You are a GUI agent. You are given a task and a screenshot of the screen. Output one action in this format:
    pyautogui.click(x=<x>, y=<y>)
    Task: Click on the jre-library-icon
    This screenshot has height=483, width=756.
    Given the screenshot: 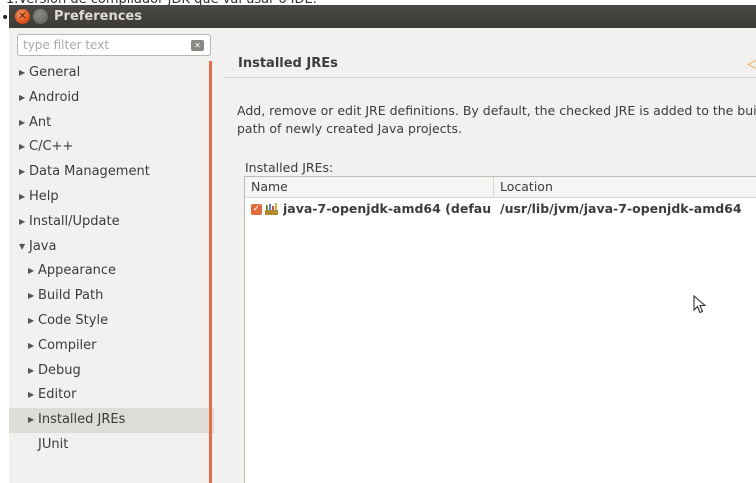 What is the action you would take?
    pyautogui.click(x=271, y=209)
    